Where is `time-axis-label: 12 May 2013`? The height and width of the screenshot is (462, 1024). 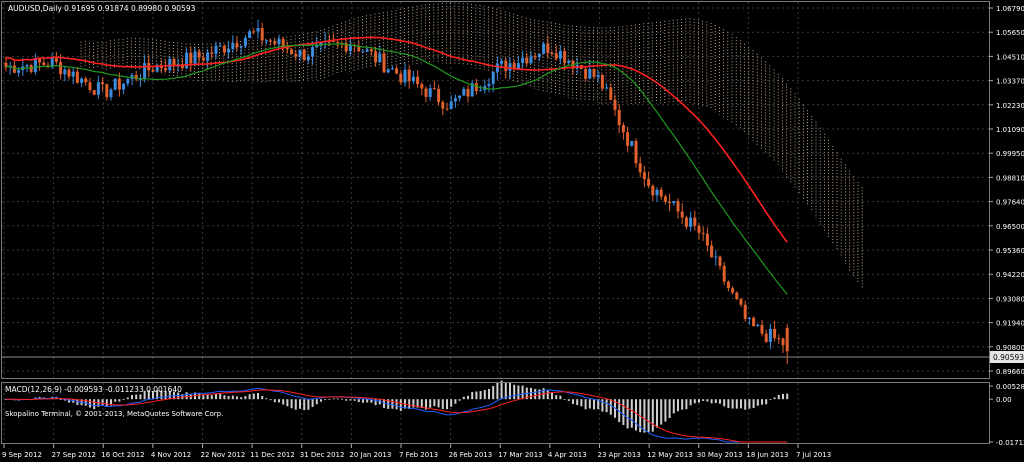 time-axis-label: 12 May 2013 is located at coordinates (670, 455).